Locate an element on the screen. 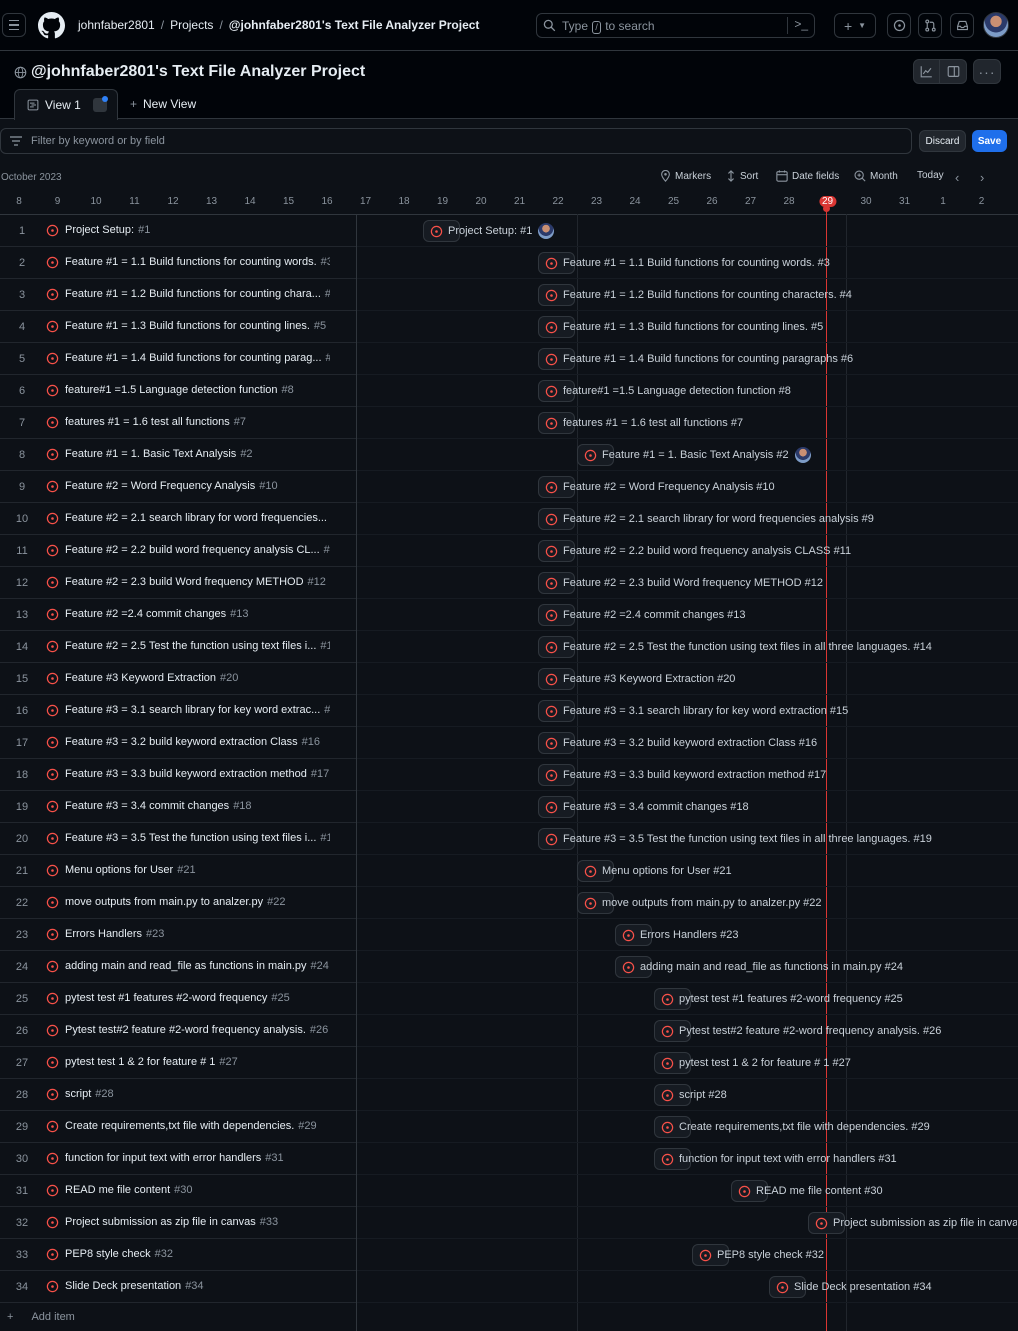 The width and height of the screenshot is (1018, 1331). table-row: 31 READ me file content #30 is located at coordinates (178, 1191).